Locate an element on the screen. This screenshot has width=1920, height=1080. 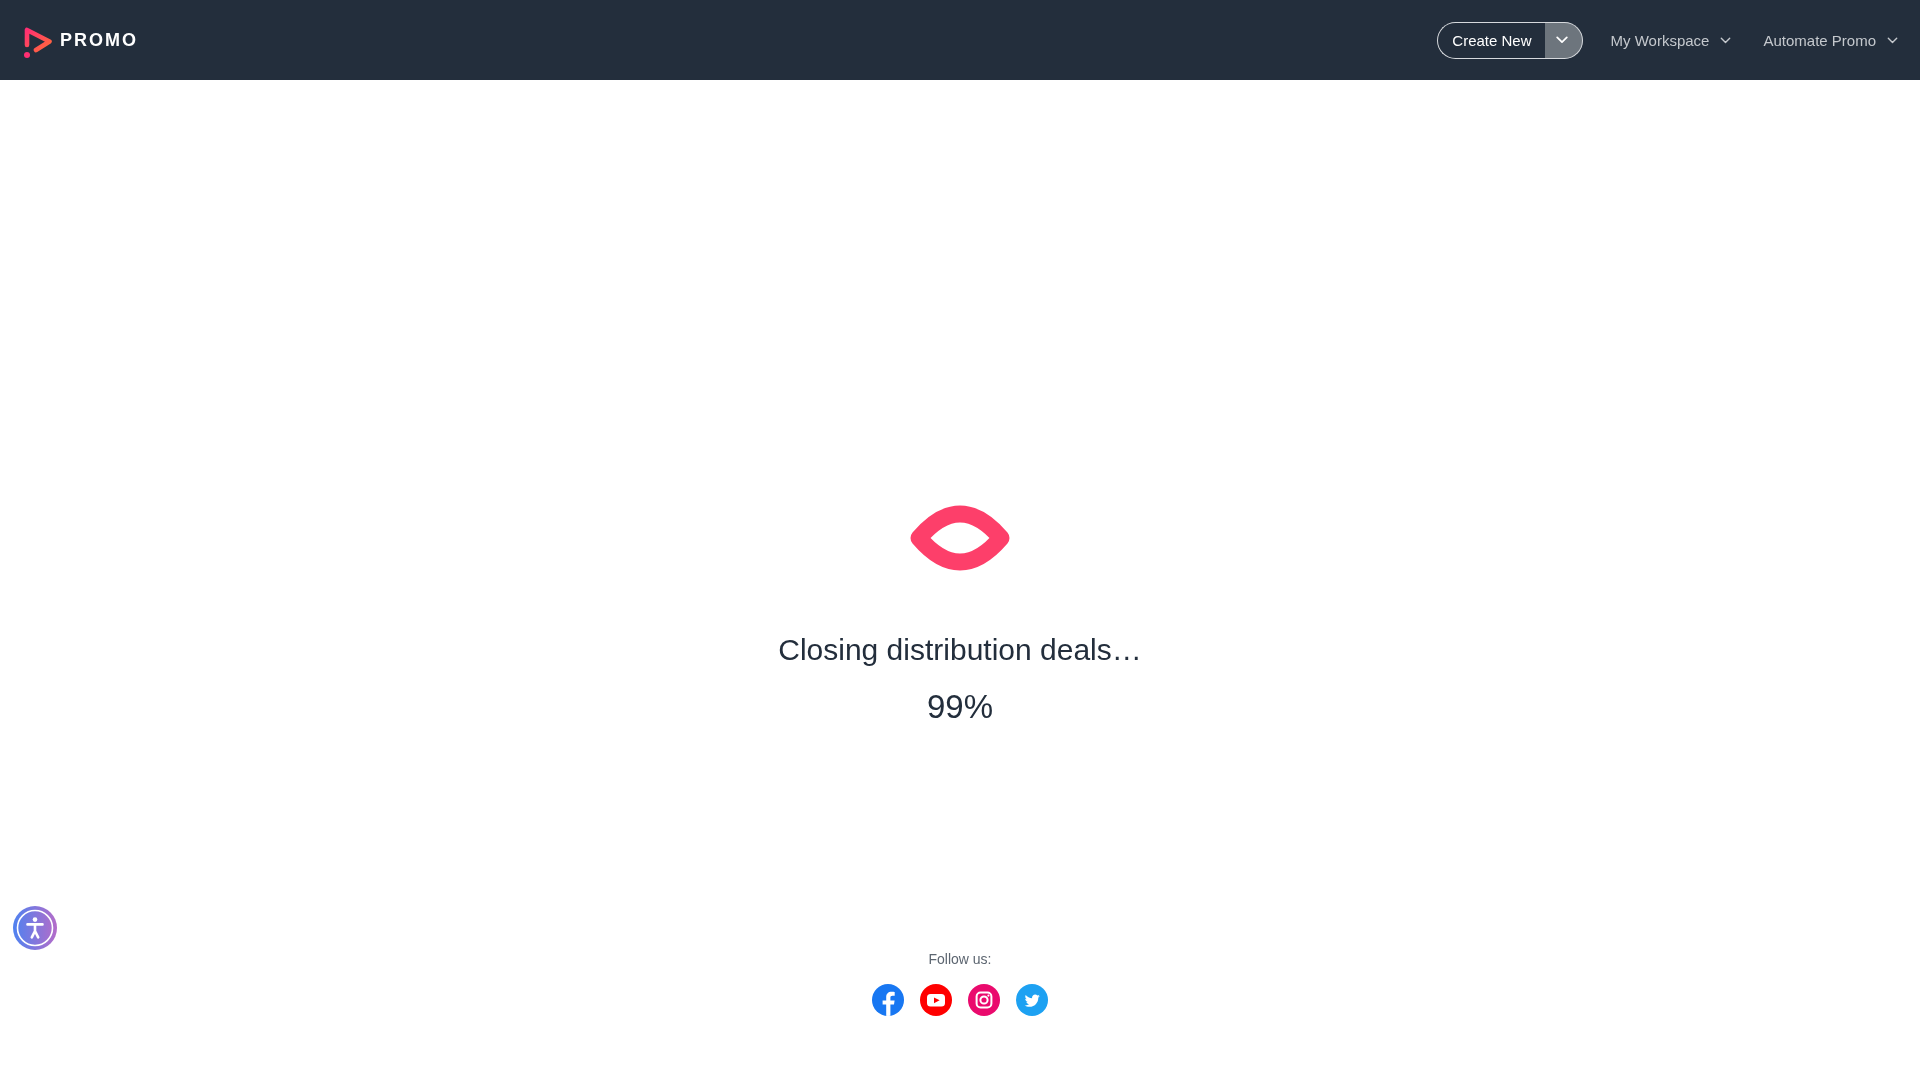
facebook-icon is located at coordinates (888, 1000).